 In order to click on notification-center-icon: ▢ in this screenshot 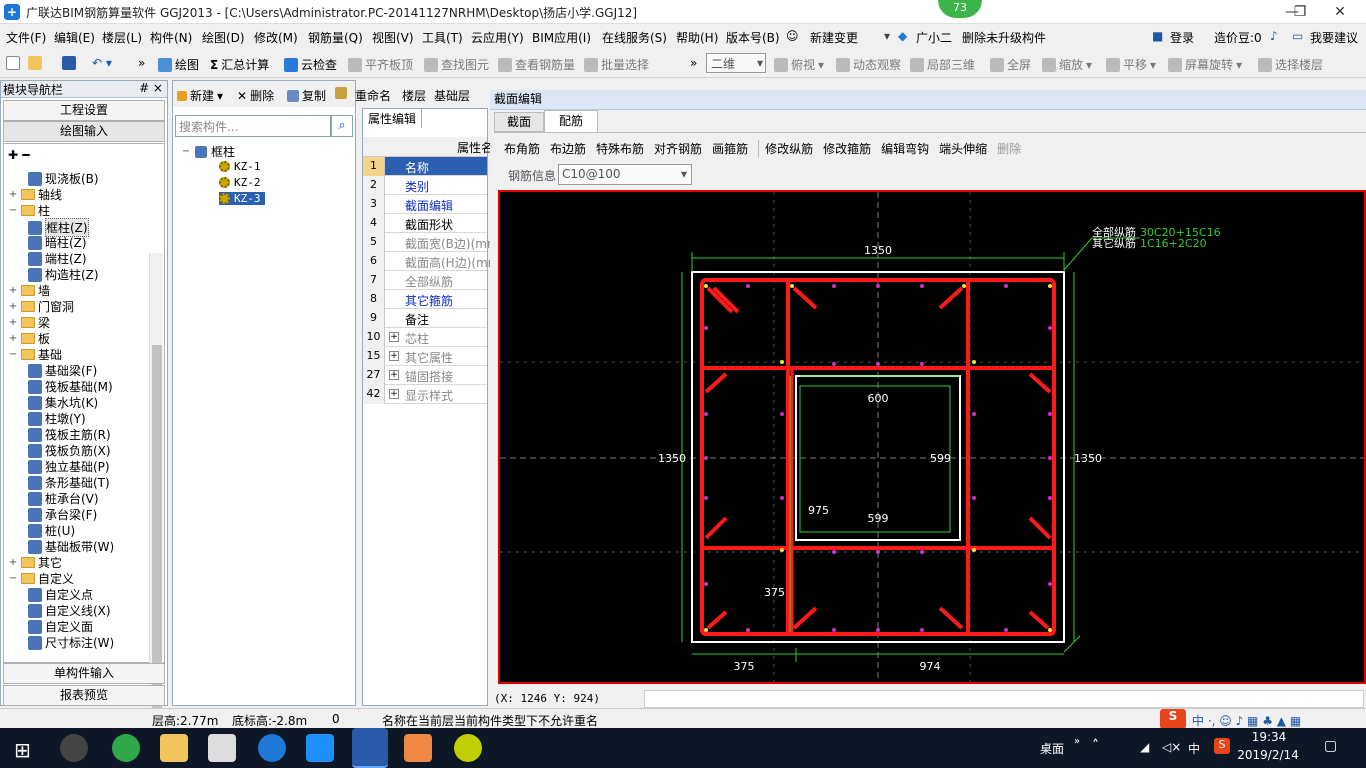, I will do `click(1330, 746)`.